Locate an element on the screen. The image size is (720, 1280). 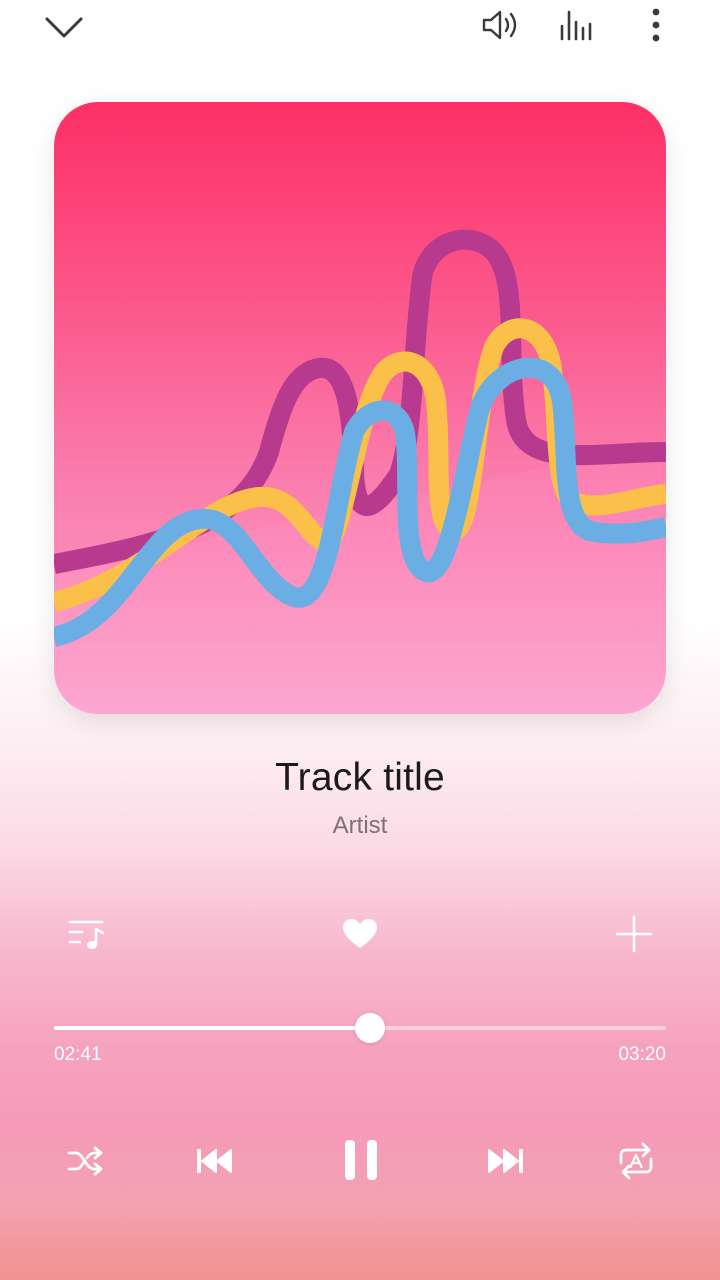
volume-icon is located at coordinates (499, 25).